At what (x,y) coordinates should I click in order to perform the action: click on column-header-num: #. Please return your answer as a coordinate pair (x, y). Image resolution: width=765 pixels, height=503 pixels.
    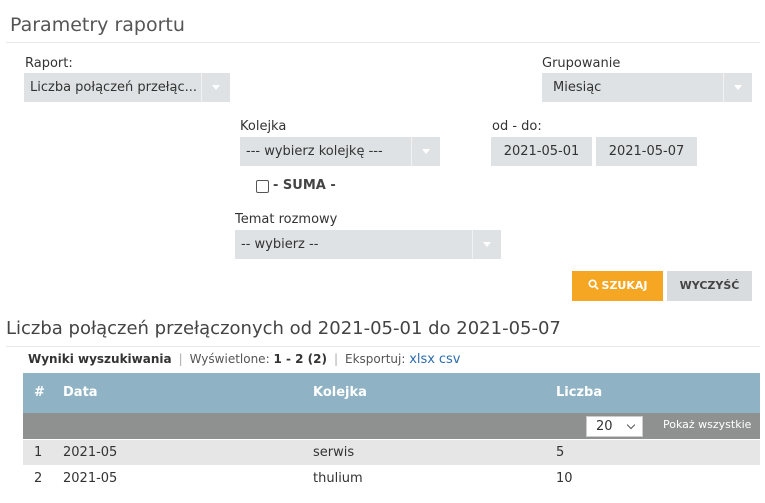
    Looking at the image, I should click on (39, 392).